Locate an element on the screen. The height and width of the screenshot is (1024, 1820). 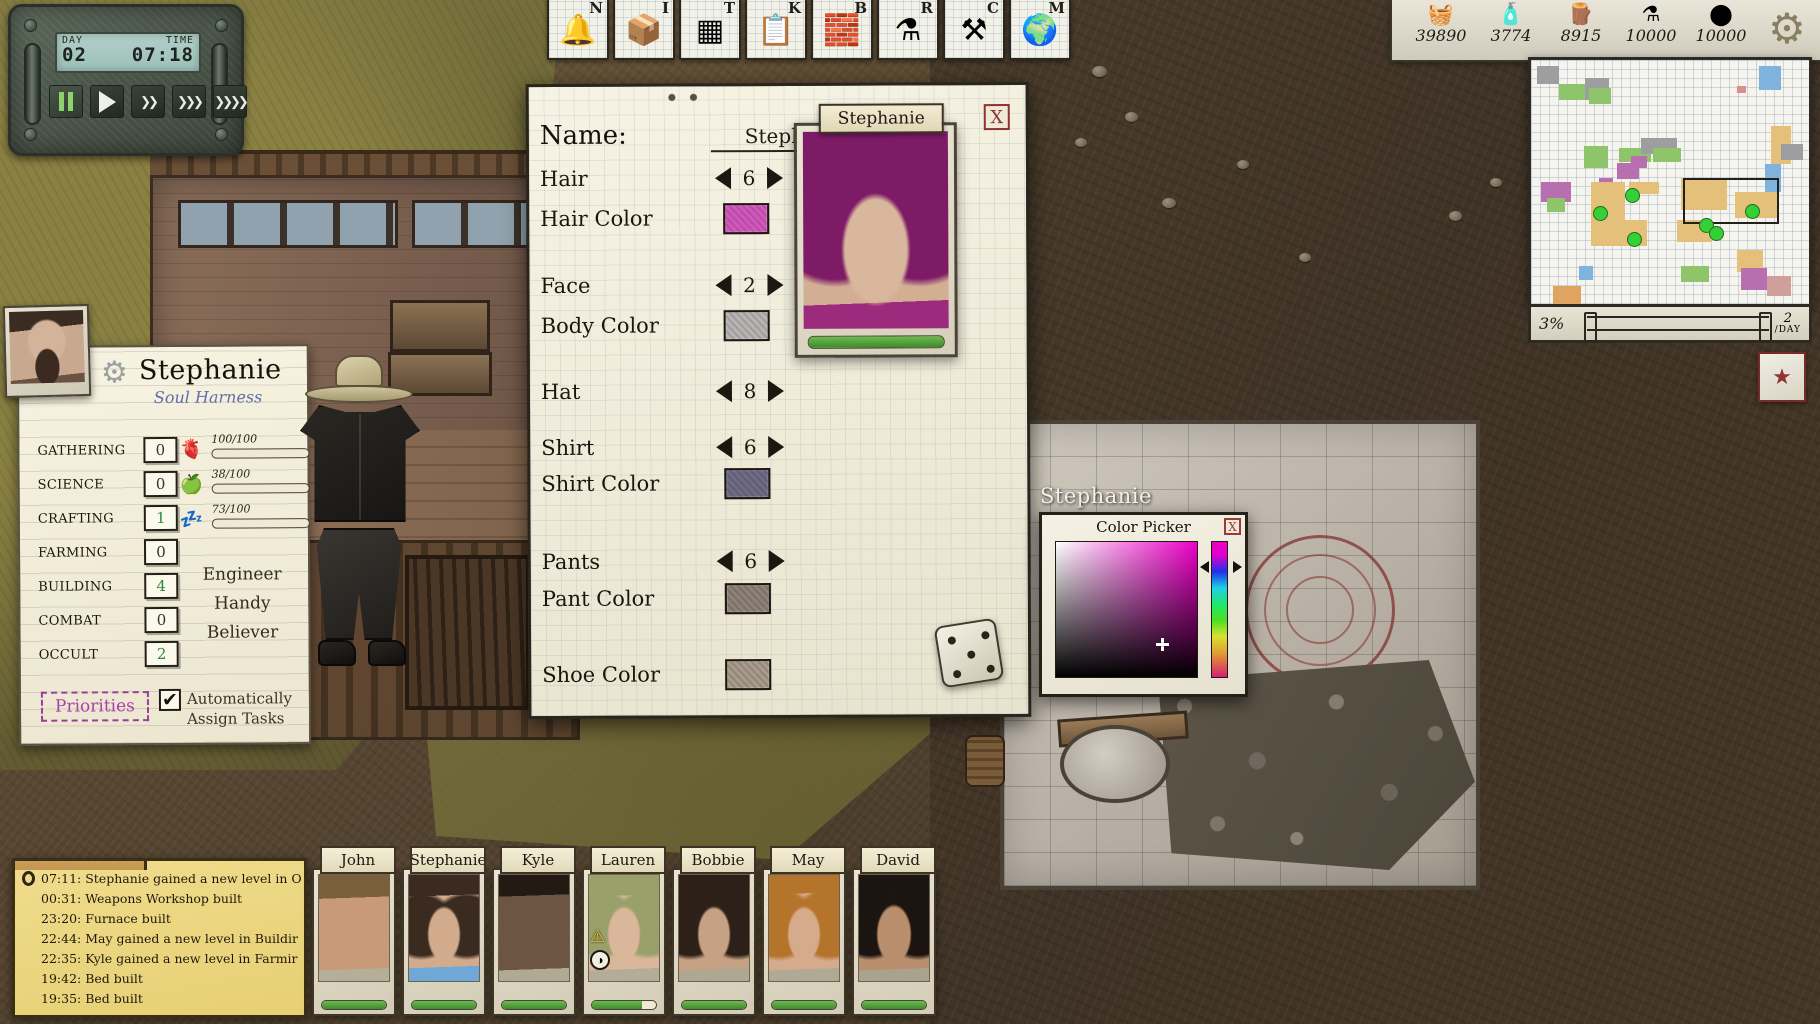
auto-assign-tasks-toggle: ✔ Automatically Assign Tasks is located at coordinates (233, 708).